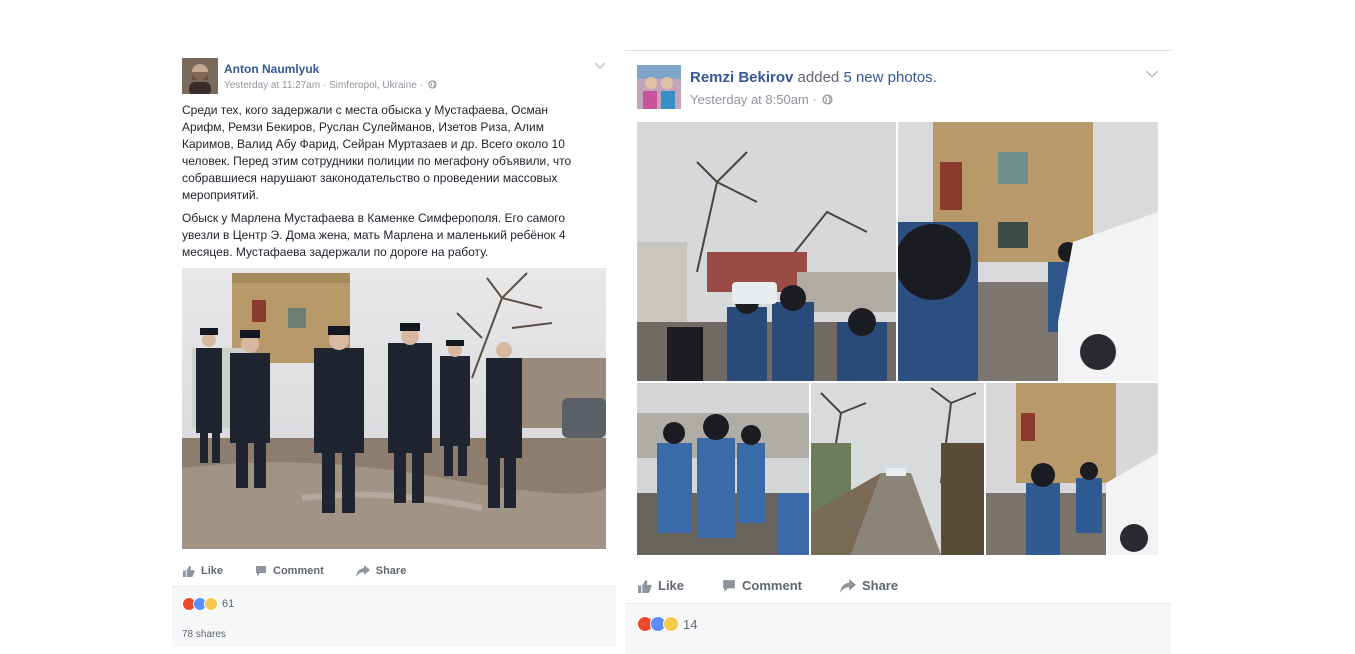 The image size is (1355, 654). I want to click on author-name: Anton Naumlyuk, so click(271, 69).